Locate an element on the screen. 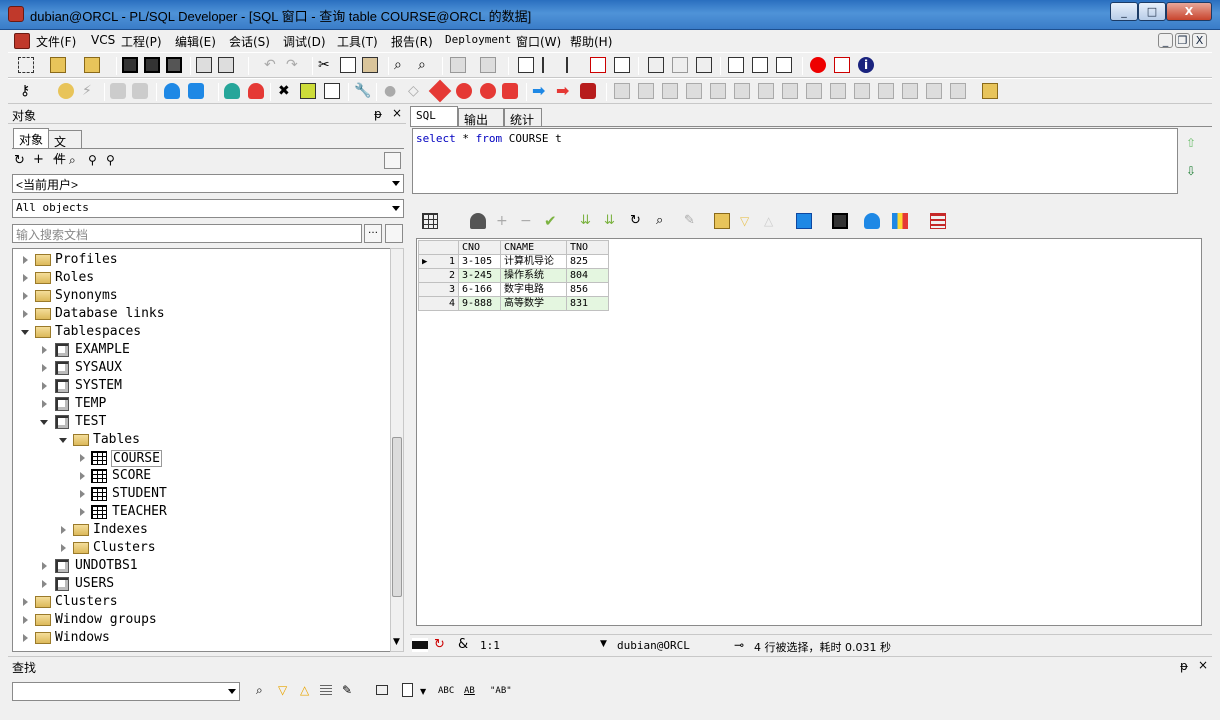 The height and width of the screenshot is (720, 1220). find-binoculars-icon: ⌕ is located at coordinates (259, 690).